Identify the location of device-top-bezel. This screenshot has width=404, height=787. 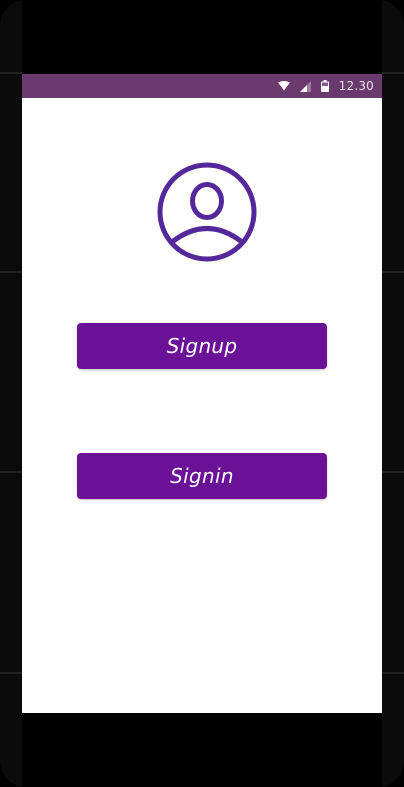
(202, 37).